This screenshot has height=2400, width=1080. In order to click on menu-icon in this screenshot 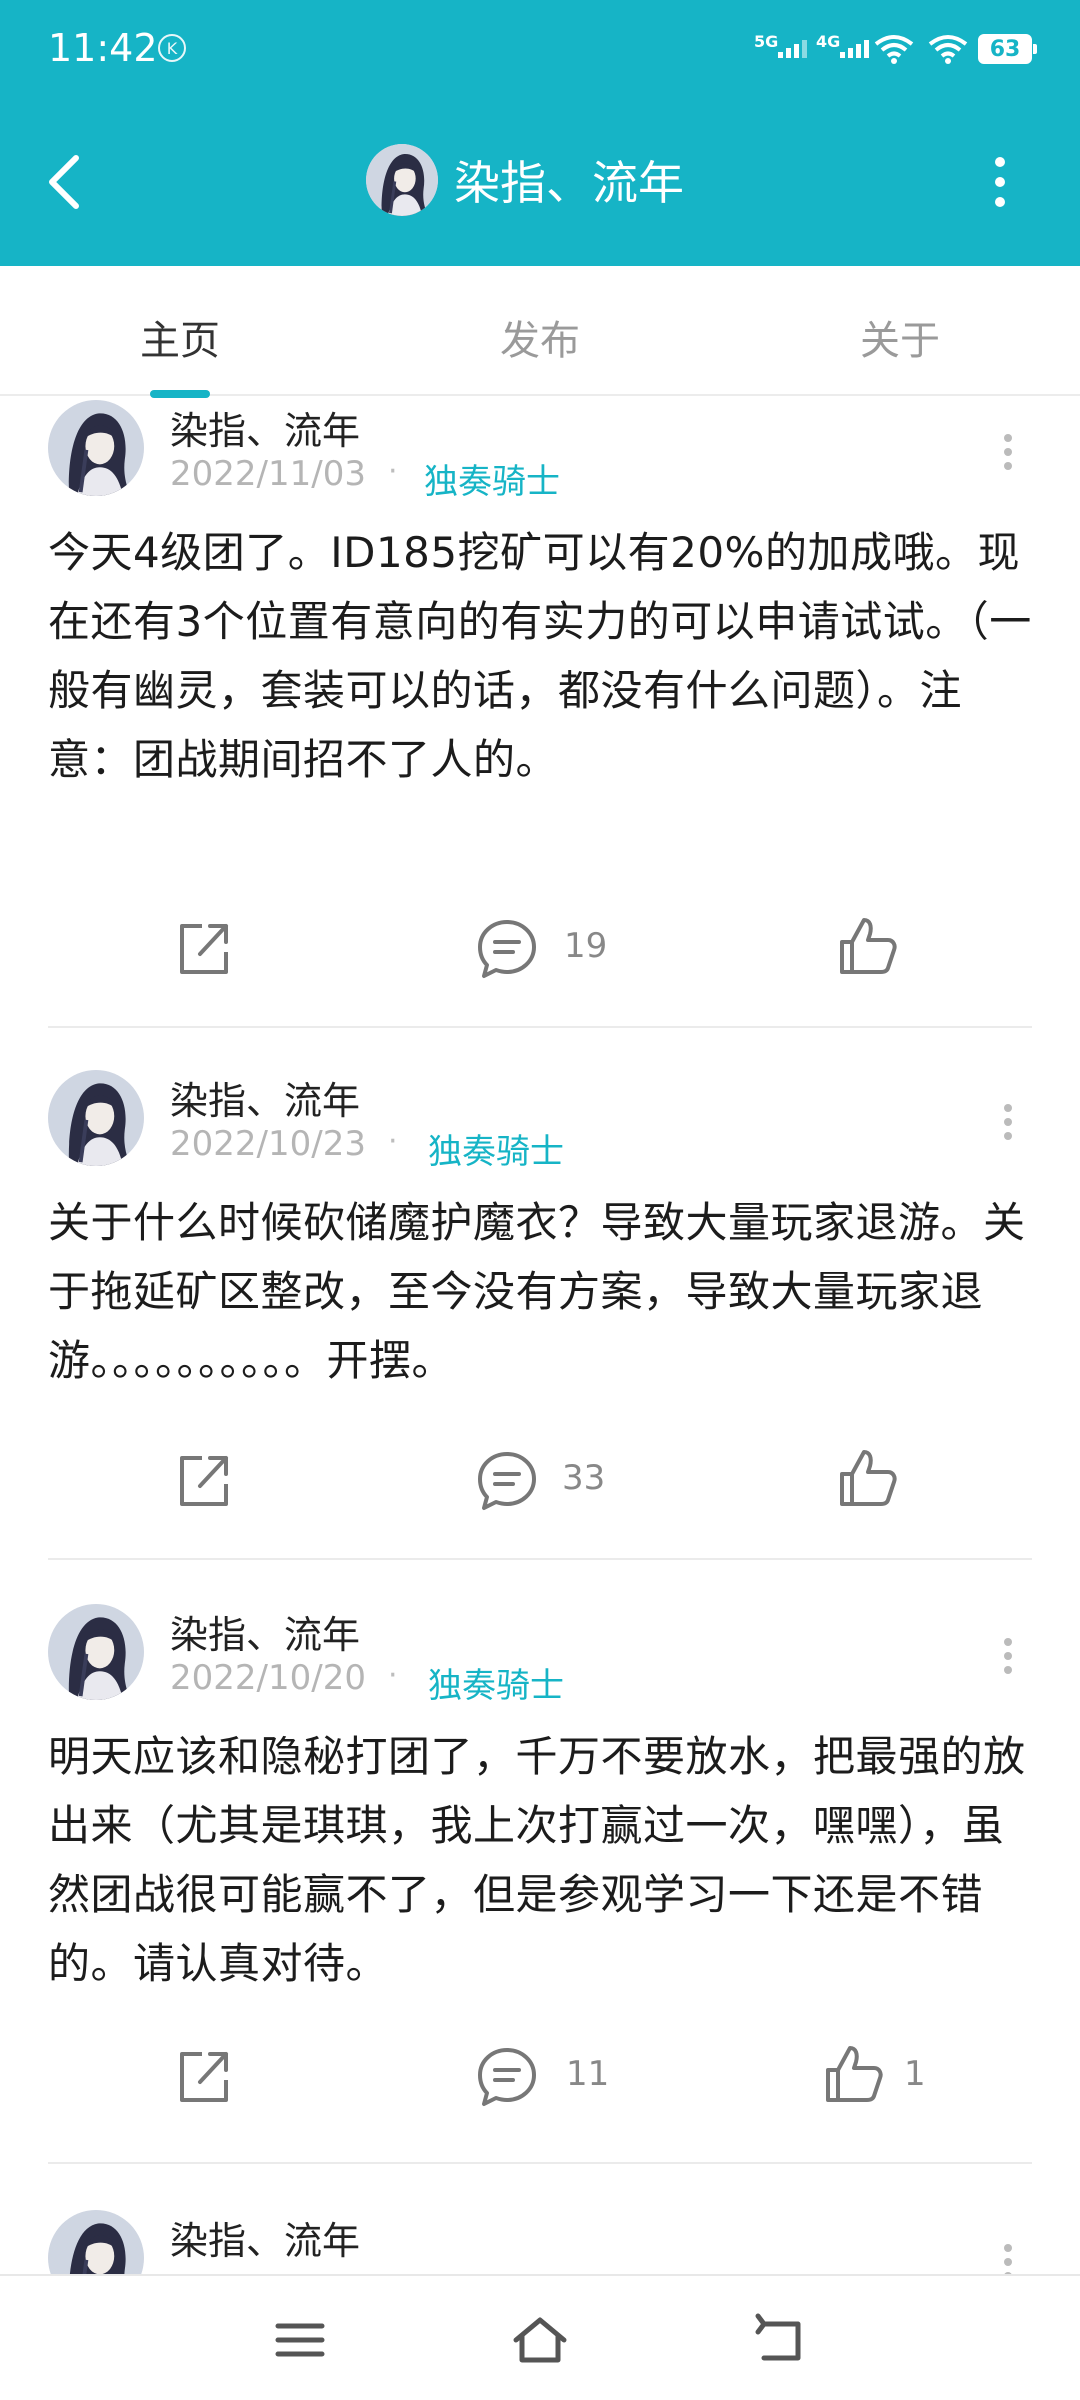, I will do `click(300, 2340)`.